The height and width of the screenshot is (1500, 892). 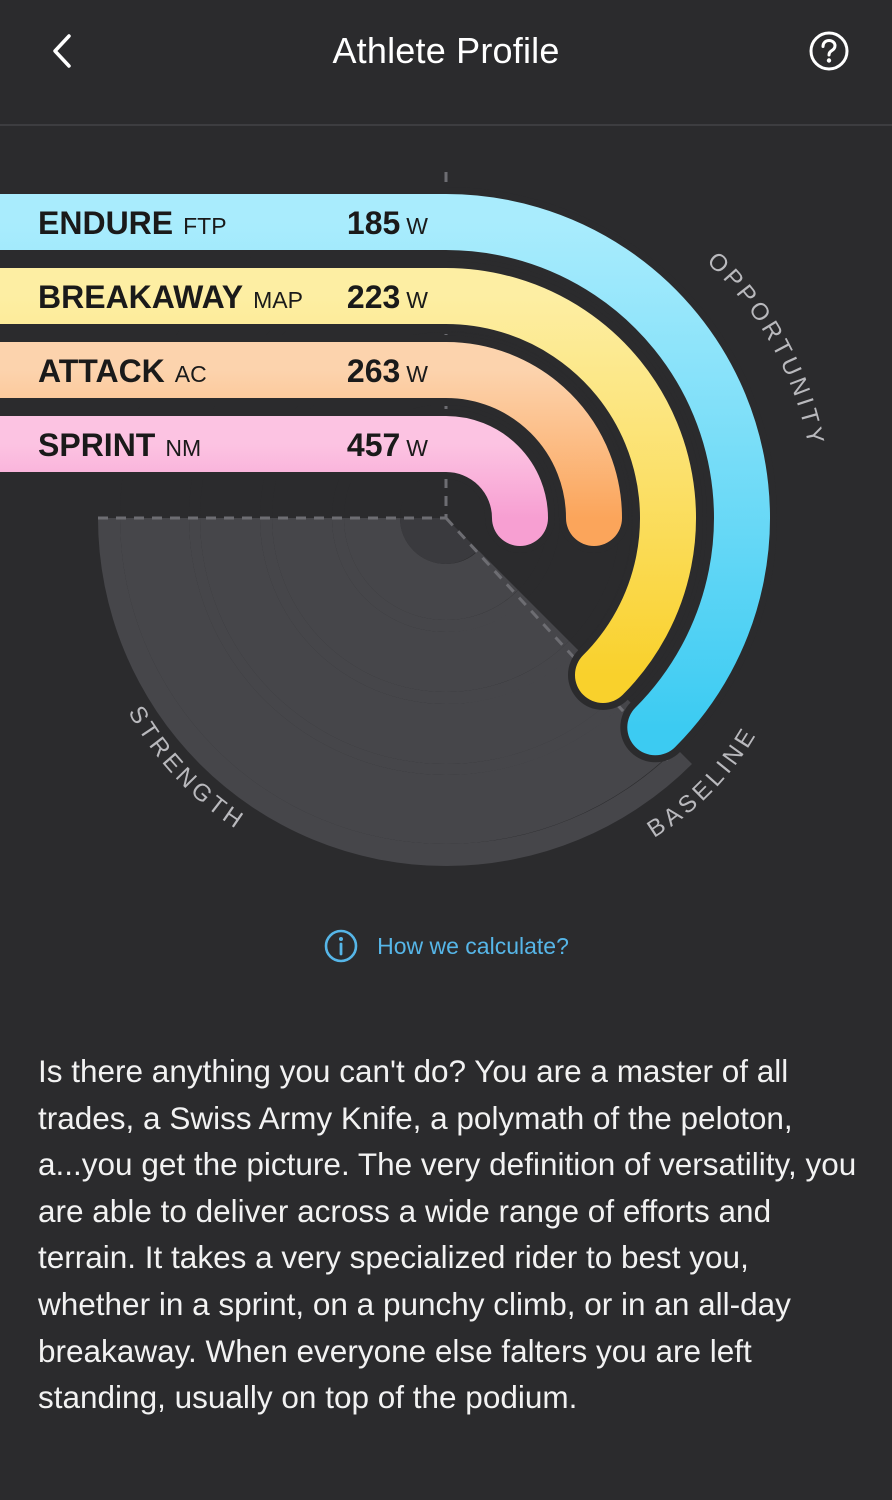 I want to click on header-divider, so click(x=446, y=125).